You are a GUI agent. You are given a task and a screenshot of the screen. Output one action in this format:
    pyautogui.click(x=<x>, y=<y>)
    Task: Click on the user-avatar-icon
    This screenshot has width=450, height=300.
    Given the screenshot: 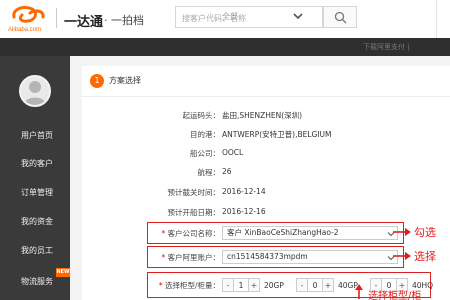 What is the action you would take?
    pyautogui.click(x=35, y=93)
    